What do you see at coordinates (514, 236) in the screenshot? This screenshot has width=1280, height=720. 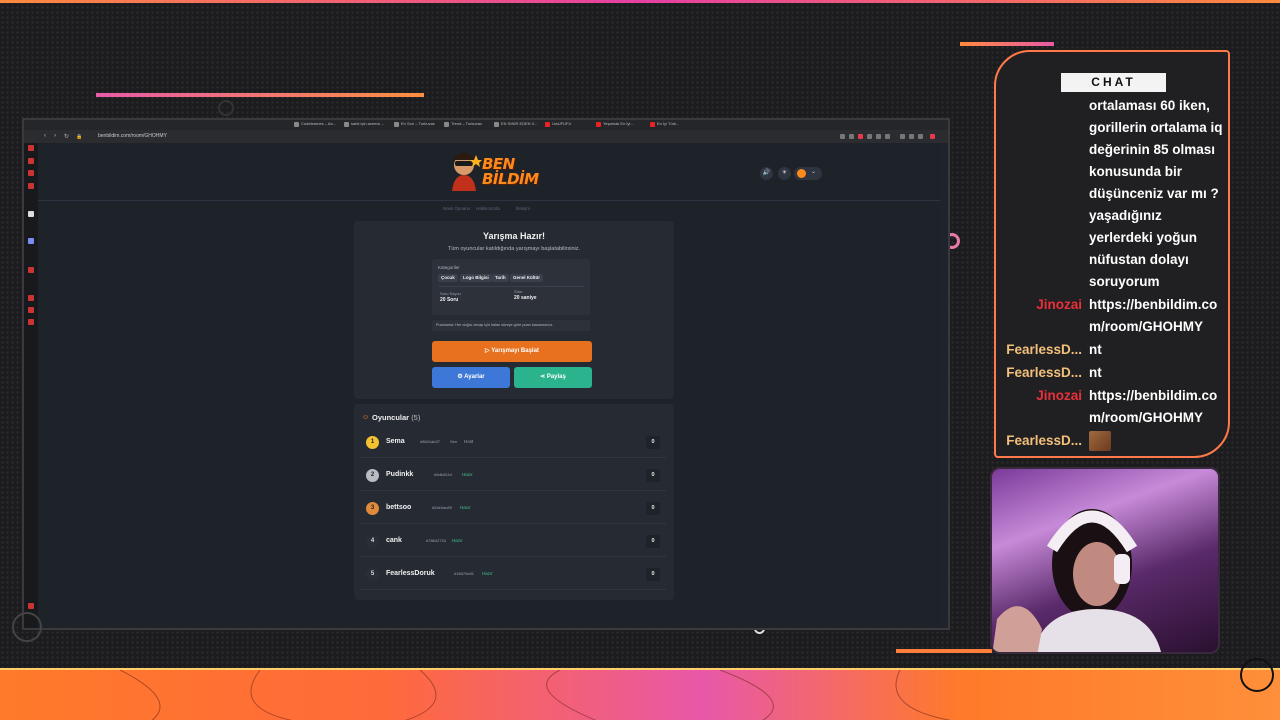 I see `quiz-title: Yarışma Hazır!` at bounding box center [514, 236].